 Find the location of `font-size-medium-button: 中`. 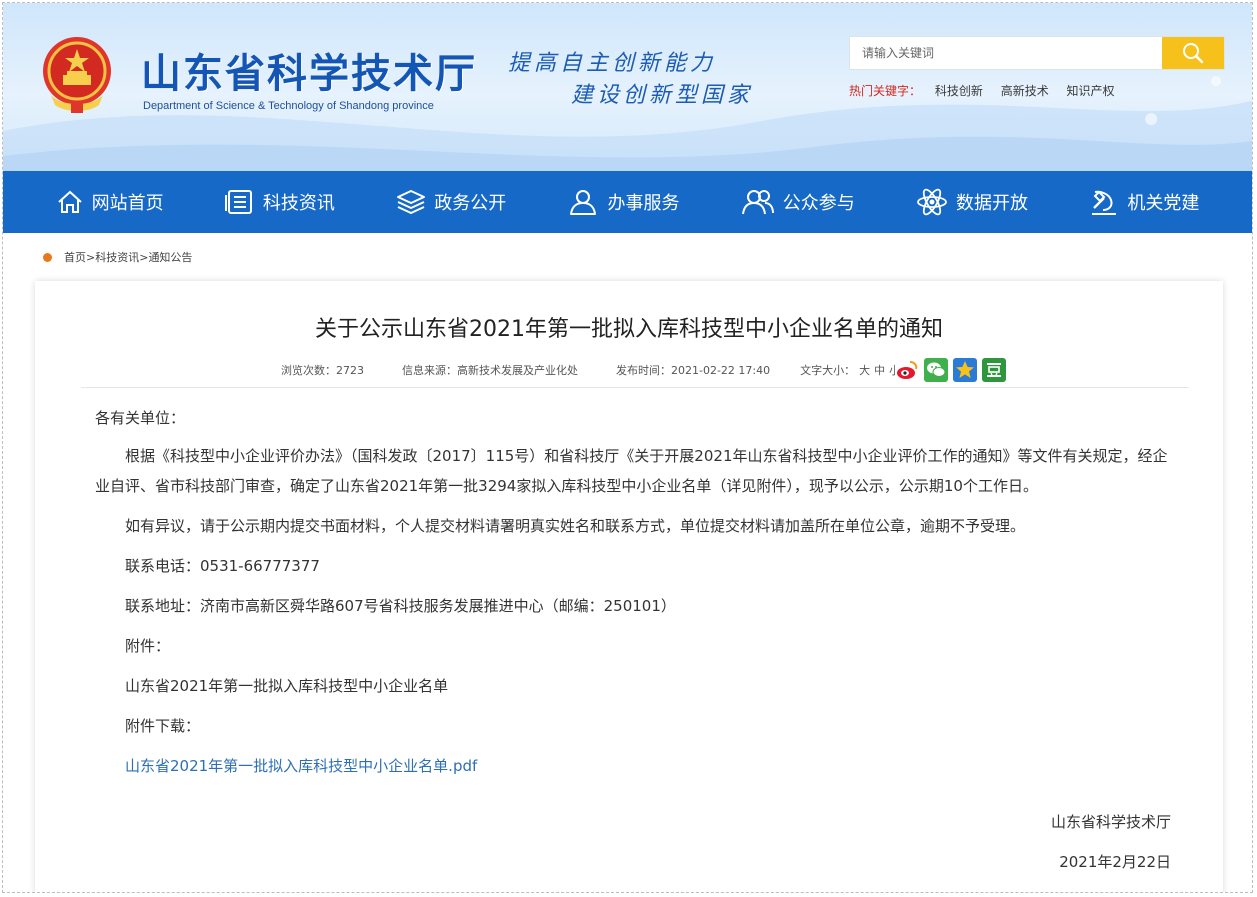

font-size-medium-button: 中 is located at coordinates (879, 370).